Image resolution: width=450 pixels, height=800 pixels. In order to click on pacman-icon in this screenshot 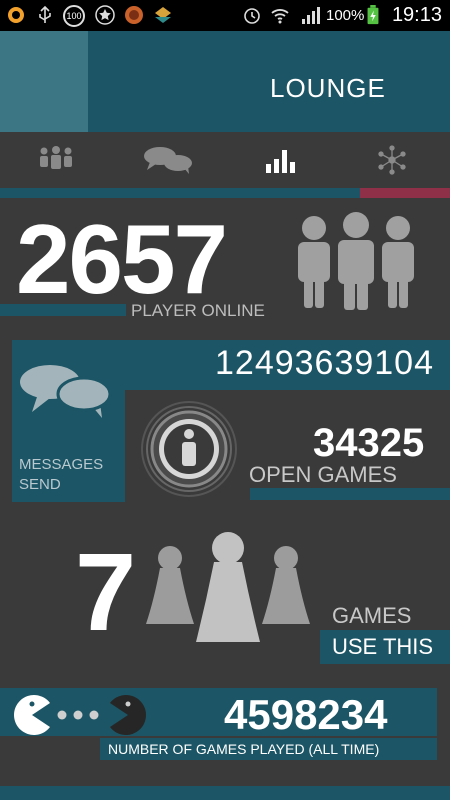, I will do `click(80, 715)`.